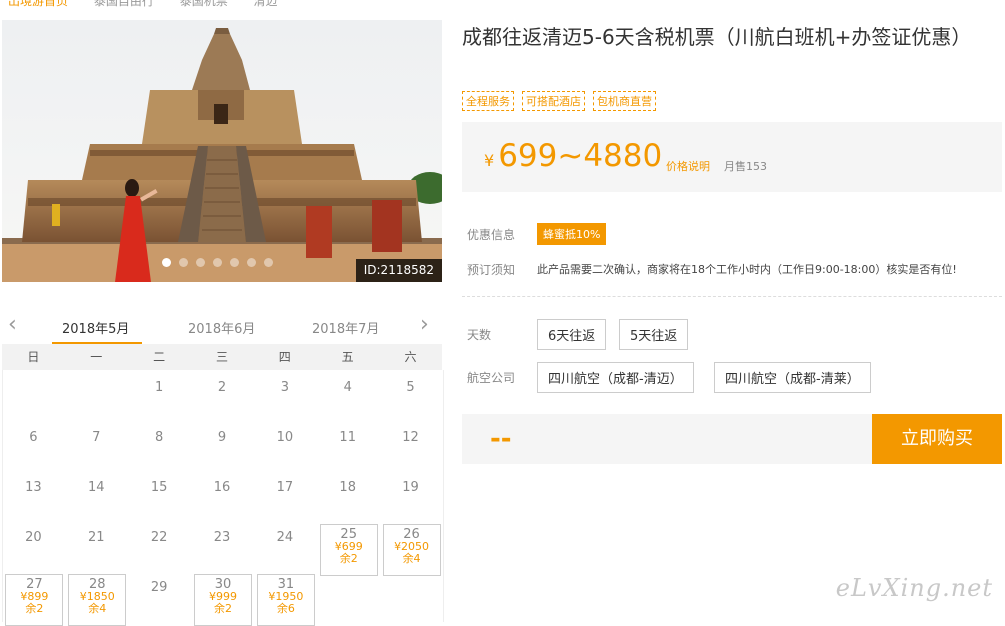 This screenshot has height=626, width=1005. Describe the element at coordinates (285, 608) in the screenshot. I see `day-remaining: 余6` at that location.